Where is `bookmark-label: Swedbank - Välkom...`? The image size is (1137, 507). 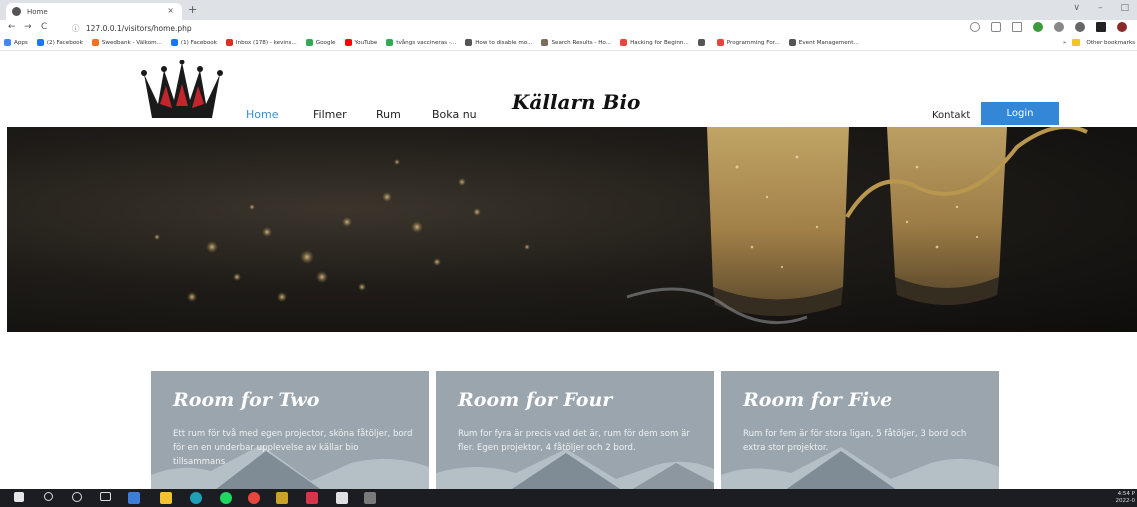 bookmark-label: Swedbank - Välkom... is located at coordinates (131, 42).